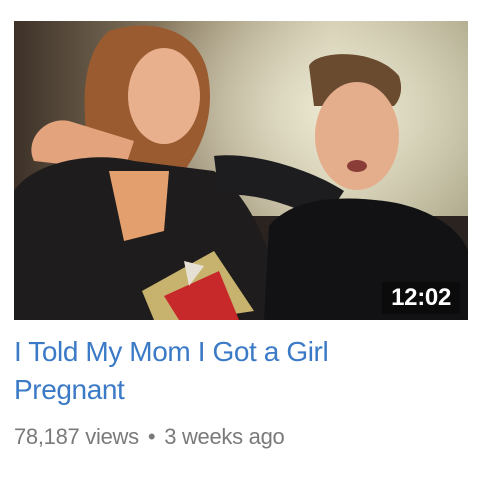  I want to click on upload-age: 3 weeks ago, so click(224, 436).